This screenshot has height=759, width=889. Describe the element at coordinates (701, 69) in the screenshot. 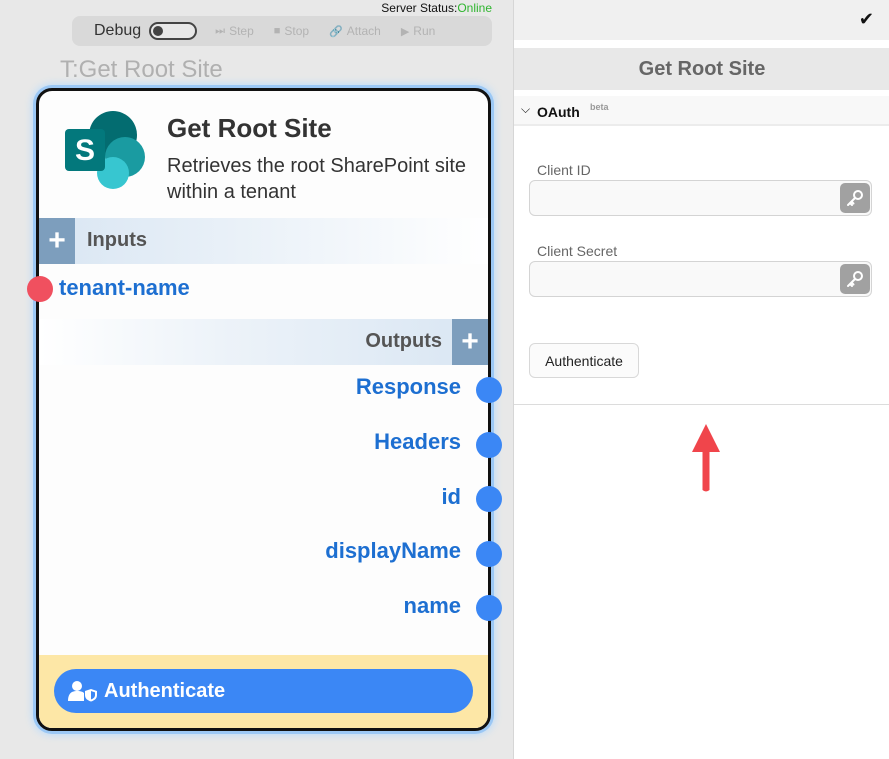

I see `panel-title: Get Root Site` at that location.